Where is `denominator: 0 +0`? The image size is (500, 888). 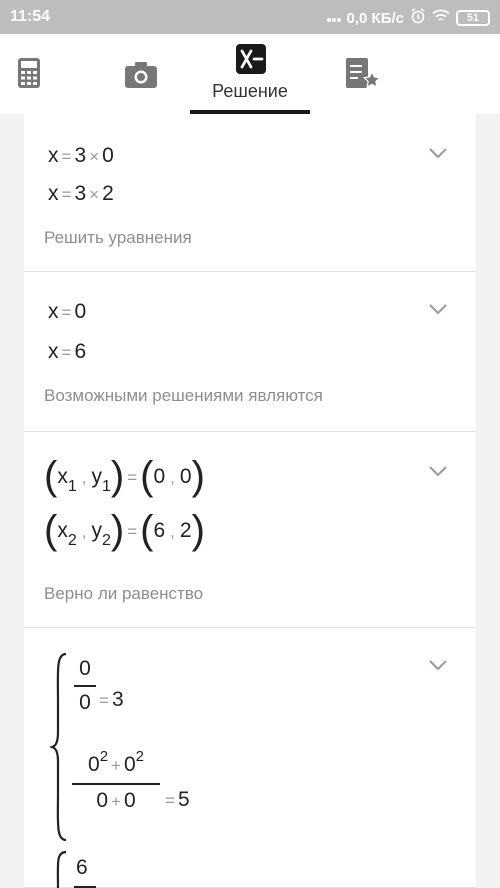 denominator: 0 +0 is located at coordinates (115, 801).